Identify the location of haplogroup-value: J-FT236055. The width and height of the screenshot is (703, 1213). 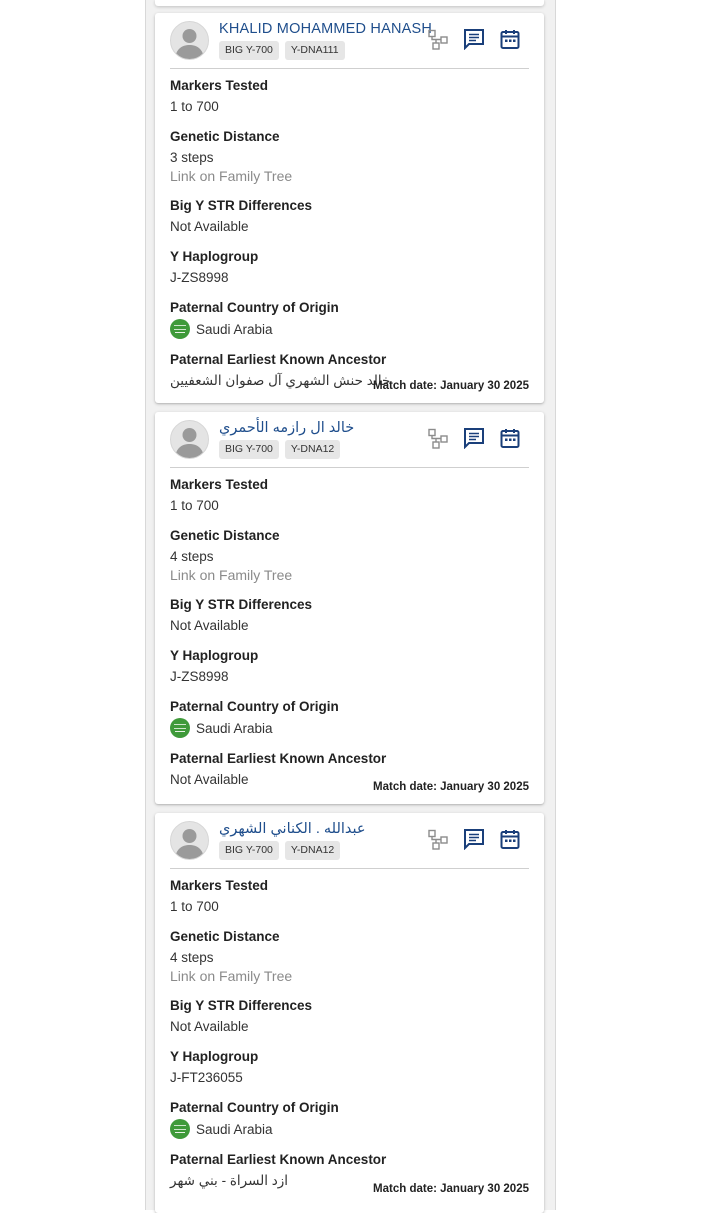
(350, 1077).